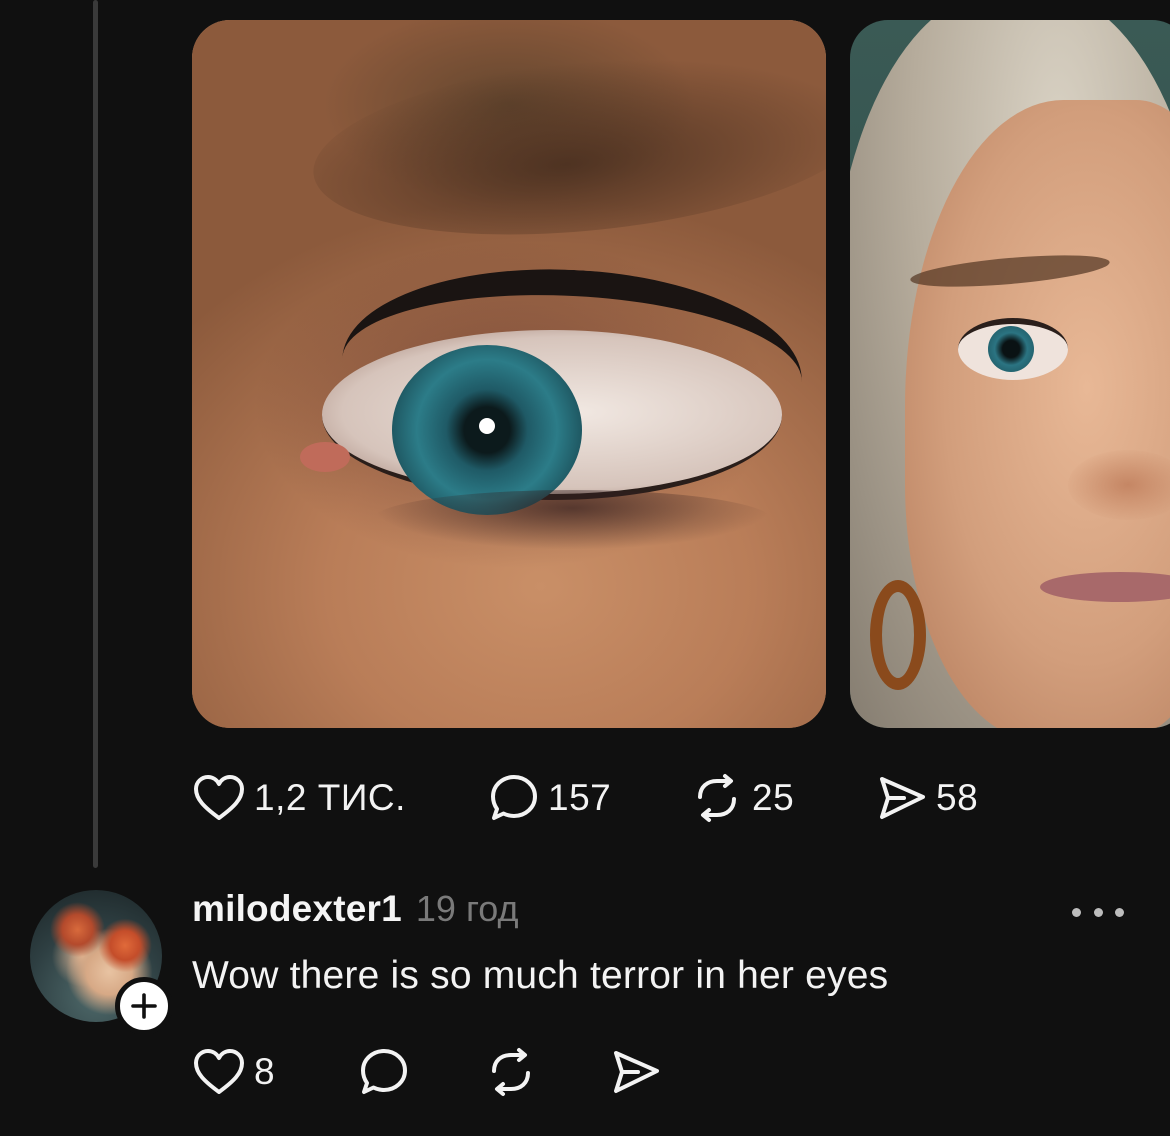 This screenshot has height=1136, width=1170. I want to click on post-like-count: 1,2 ТИС., so click(330, 797).